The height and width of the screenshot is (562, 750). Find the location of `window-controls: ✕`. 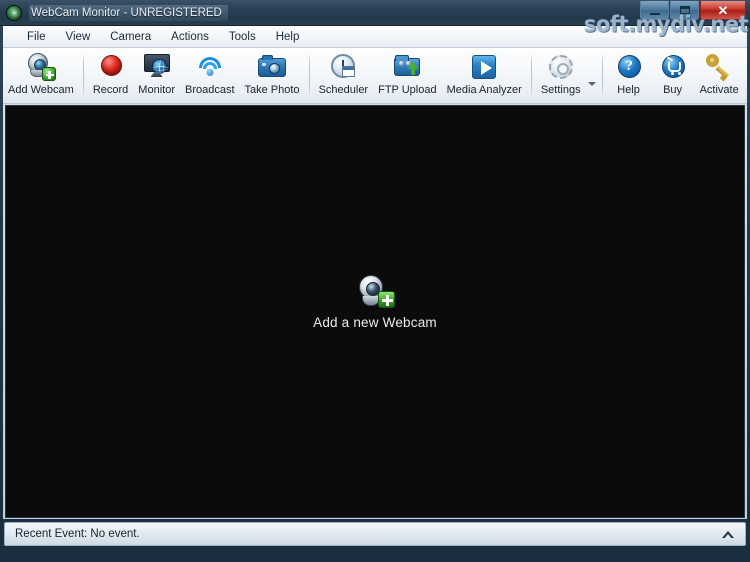

window-controls: ✕ is located at coordinates (693, 10).